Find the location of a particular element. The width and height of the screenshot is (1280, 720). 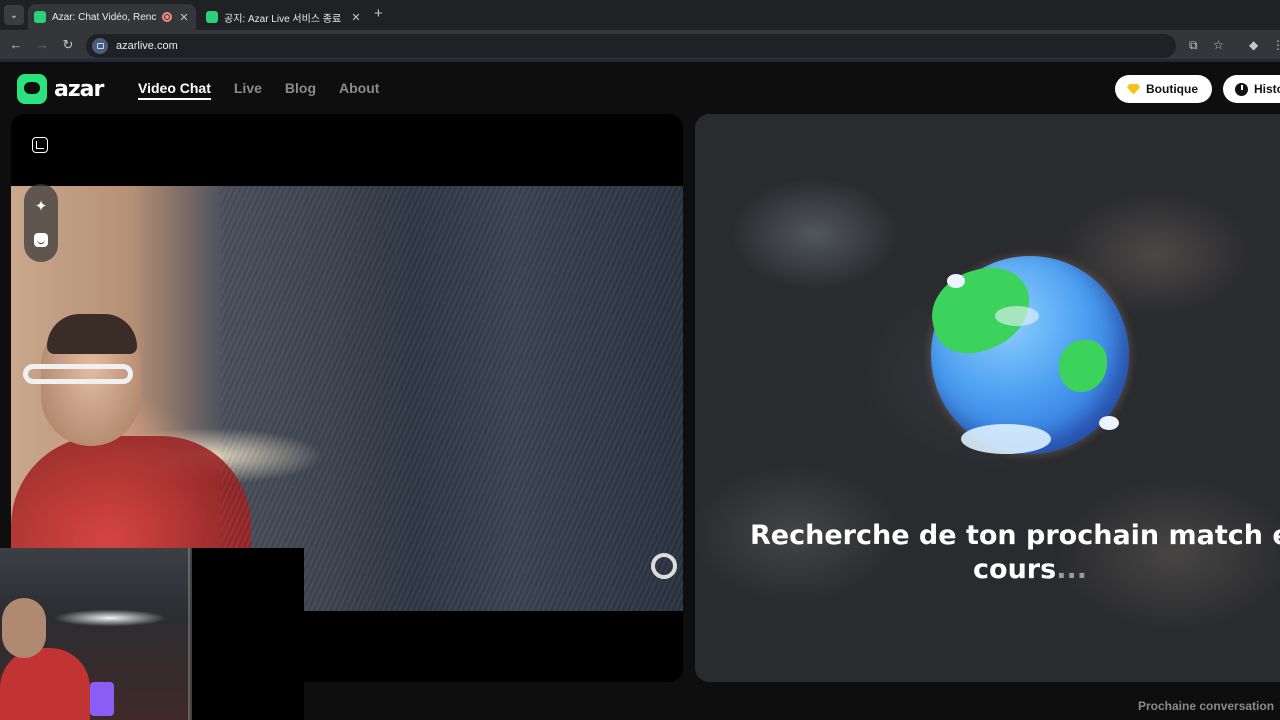

azar-logo-icon is located at coordinates (32, 89).